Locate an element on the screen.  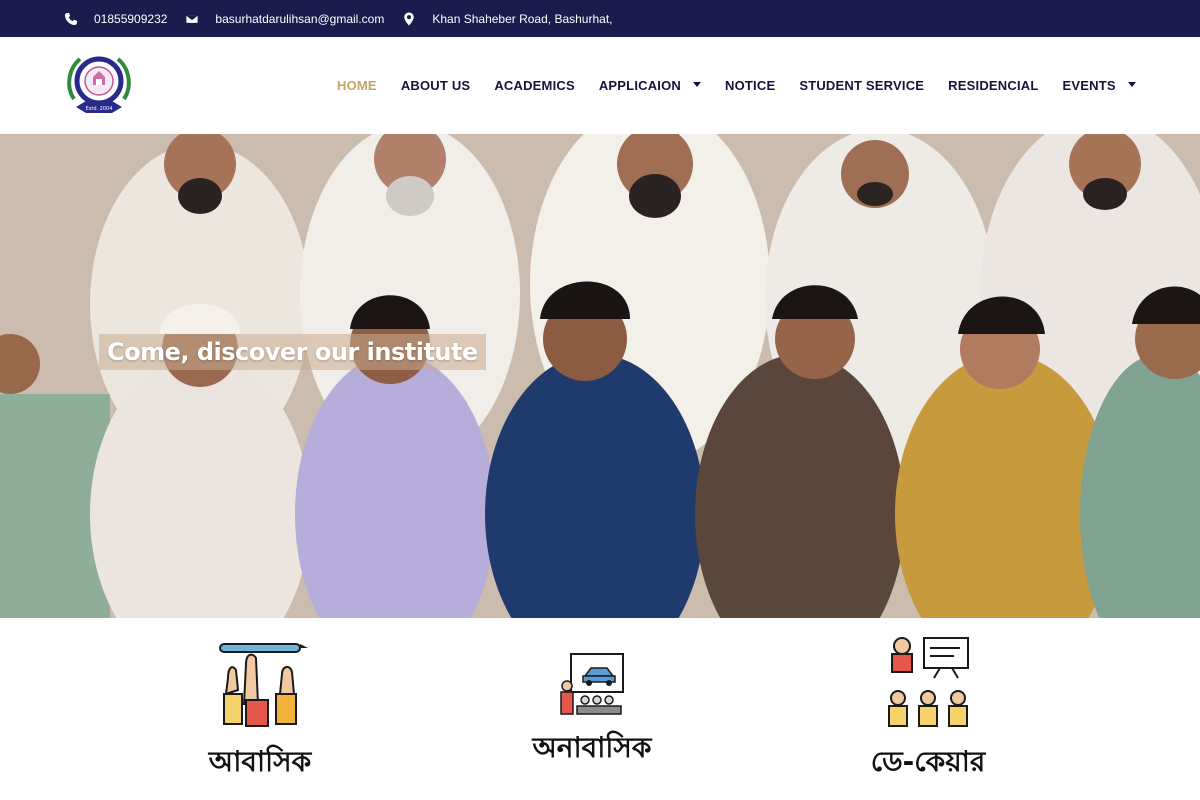
feature-non-residential: অনাবাসিক is located at coordinates (592, 711).